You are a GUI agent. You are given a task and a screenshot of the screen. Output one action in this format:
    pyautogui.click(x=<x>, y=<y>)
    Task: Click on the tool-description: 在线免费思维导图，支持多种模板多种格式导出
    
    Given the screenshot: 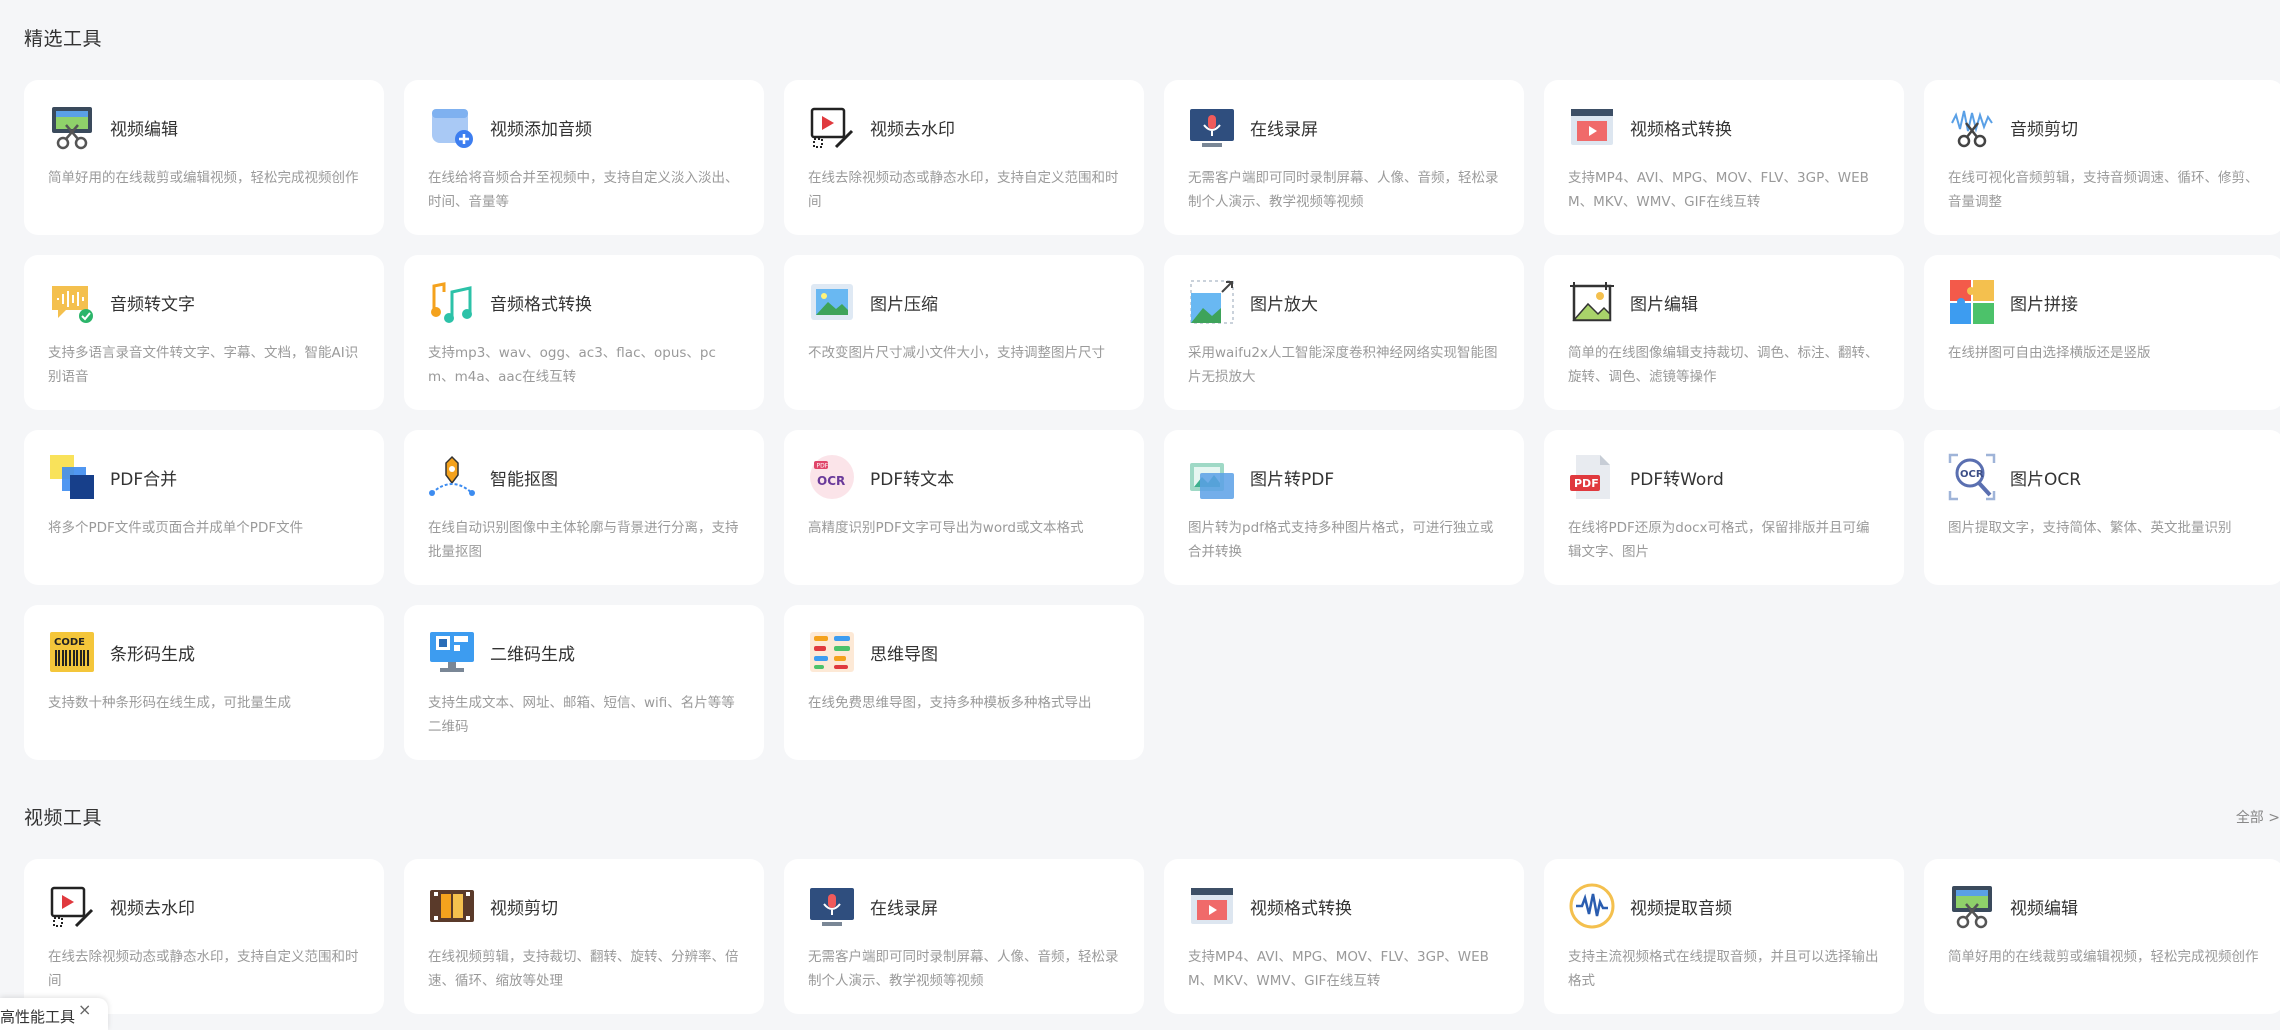 What is the action you would take?
    pyautogui.click(x=950, y=703)
    